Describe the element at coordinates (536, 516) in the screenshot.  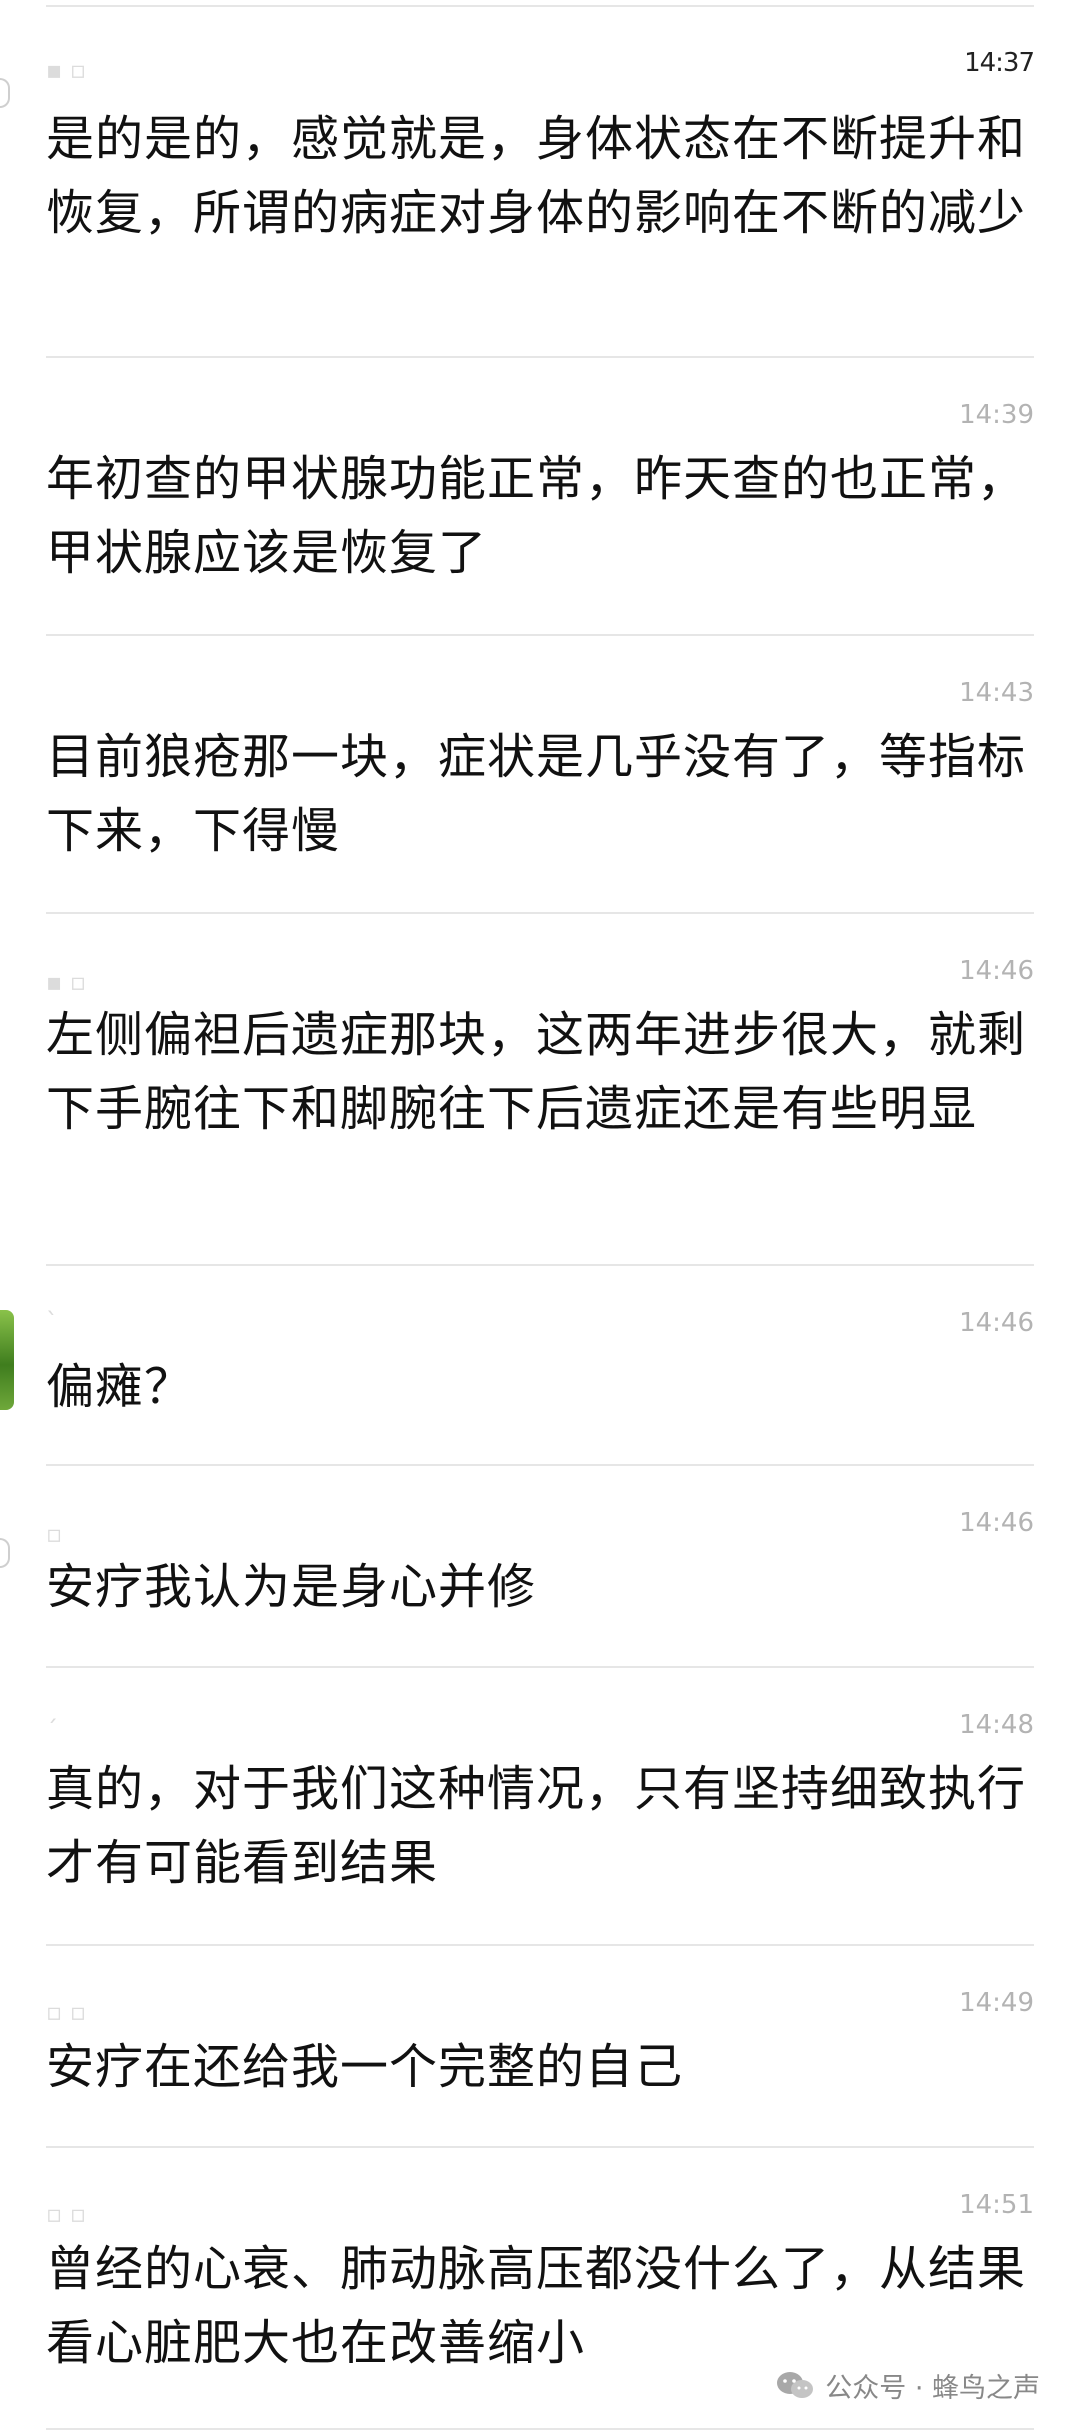
I see `message-text: 年初查的甲状腺功能正常，昨天查的也正常，甲状腺应该是恢复了` at that location.